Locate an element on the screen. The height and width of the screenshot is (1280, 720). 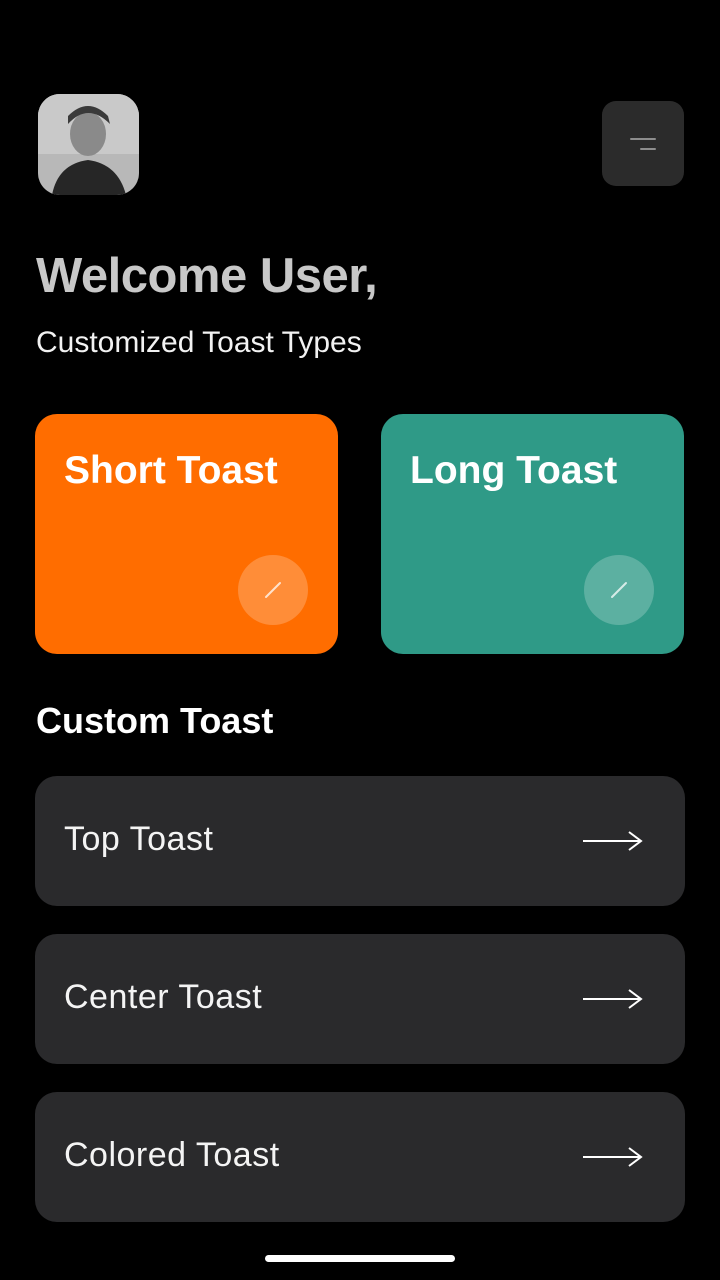
avatar is located at coordinates (88, 144).